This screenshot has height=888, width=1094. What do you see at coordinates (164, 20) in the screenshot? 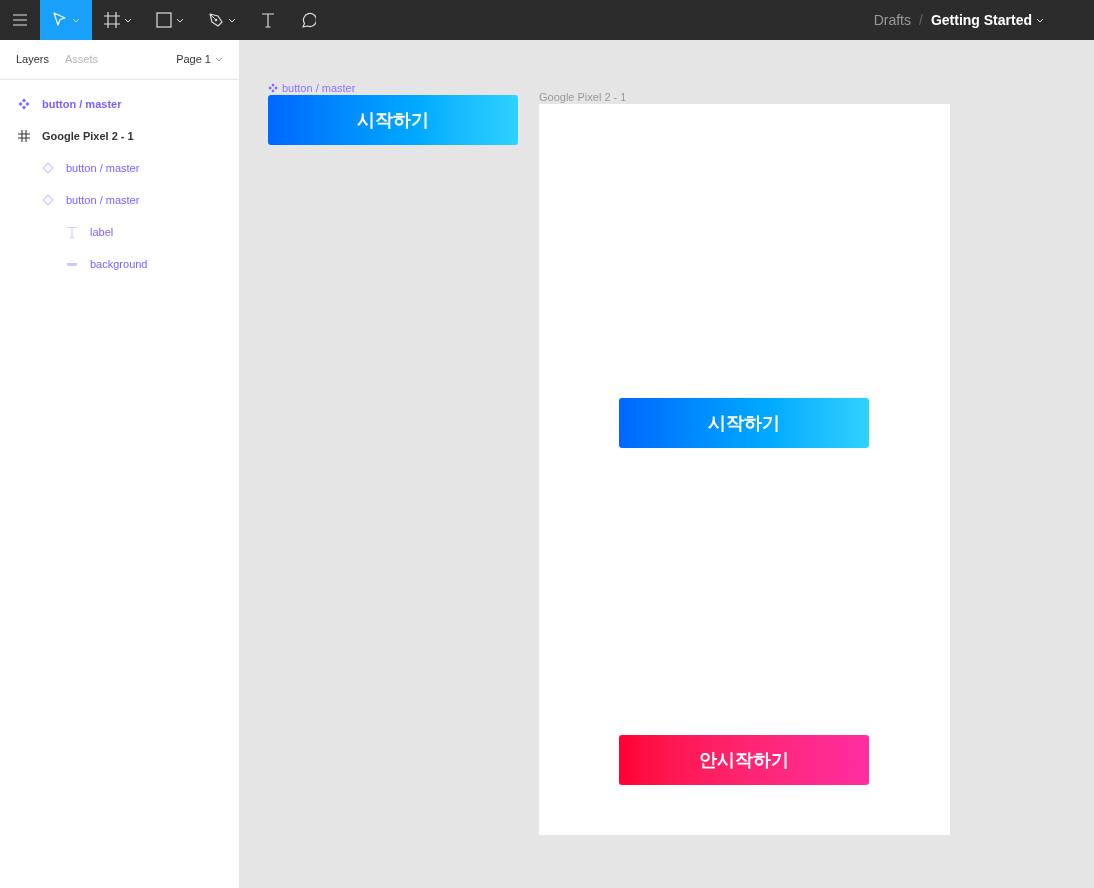
I see `square-icon` at bounding box center [164, 20].